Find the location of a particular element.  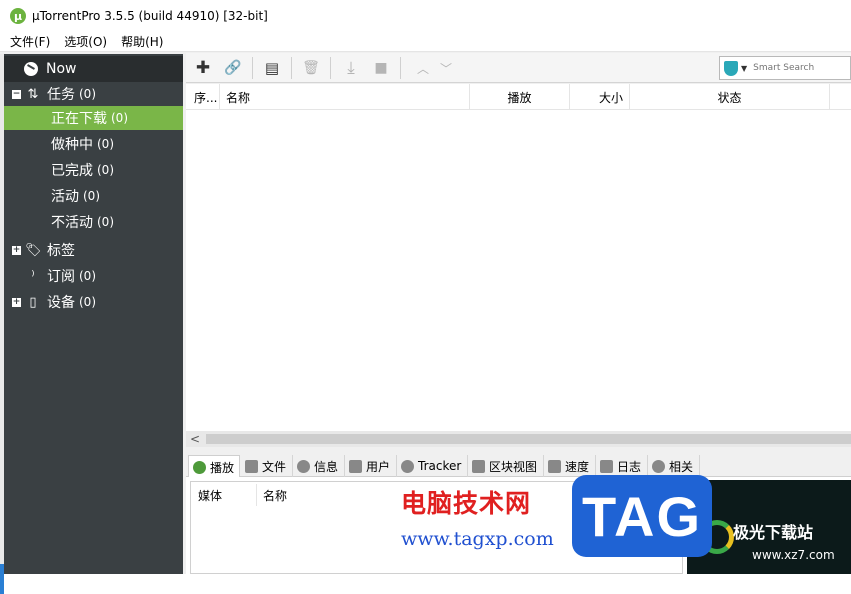

tab-label: 区块视图 is located at coordinates (513, 466).